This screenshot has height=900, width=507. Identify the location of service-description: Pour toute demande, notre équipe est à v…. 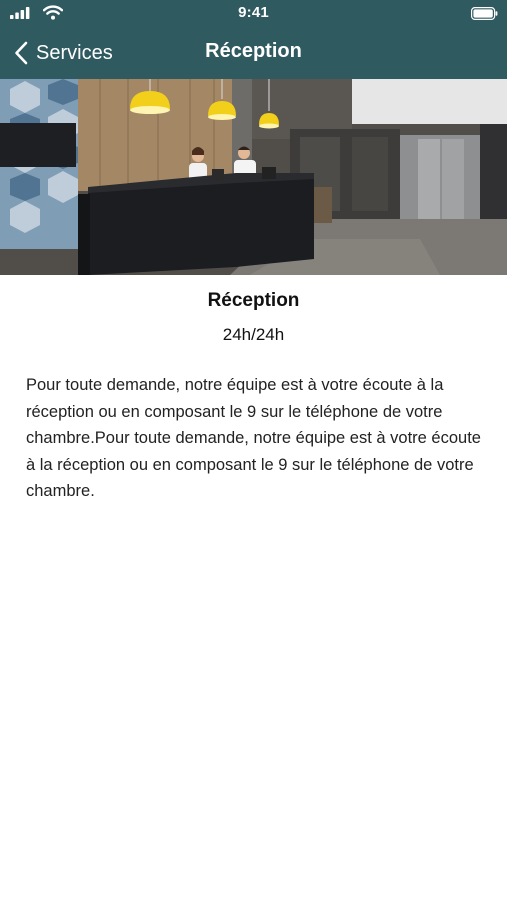
(253, 438).